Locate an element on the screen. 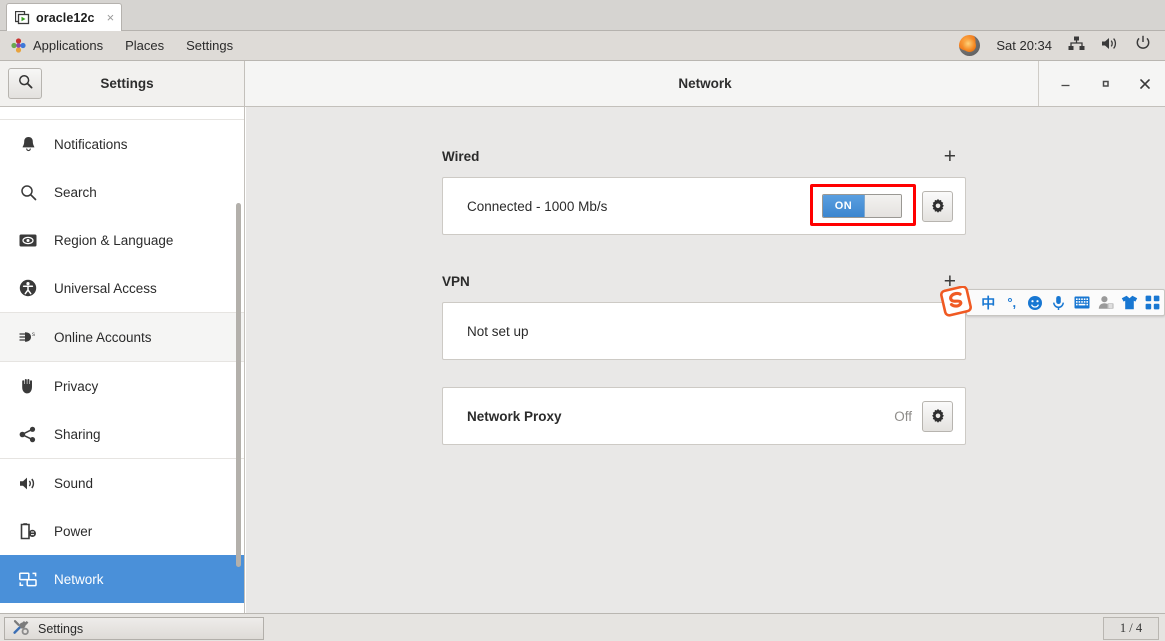 Image resolution: width=1165 pixels, height=641 pixels. gnome-top-panel: Applications Places Settings Sat 20:34 is located at coordinates (582, 46).